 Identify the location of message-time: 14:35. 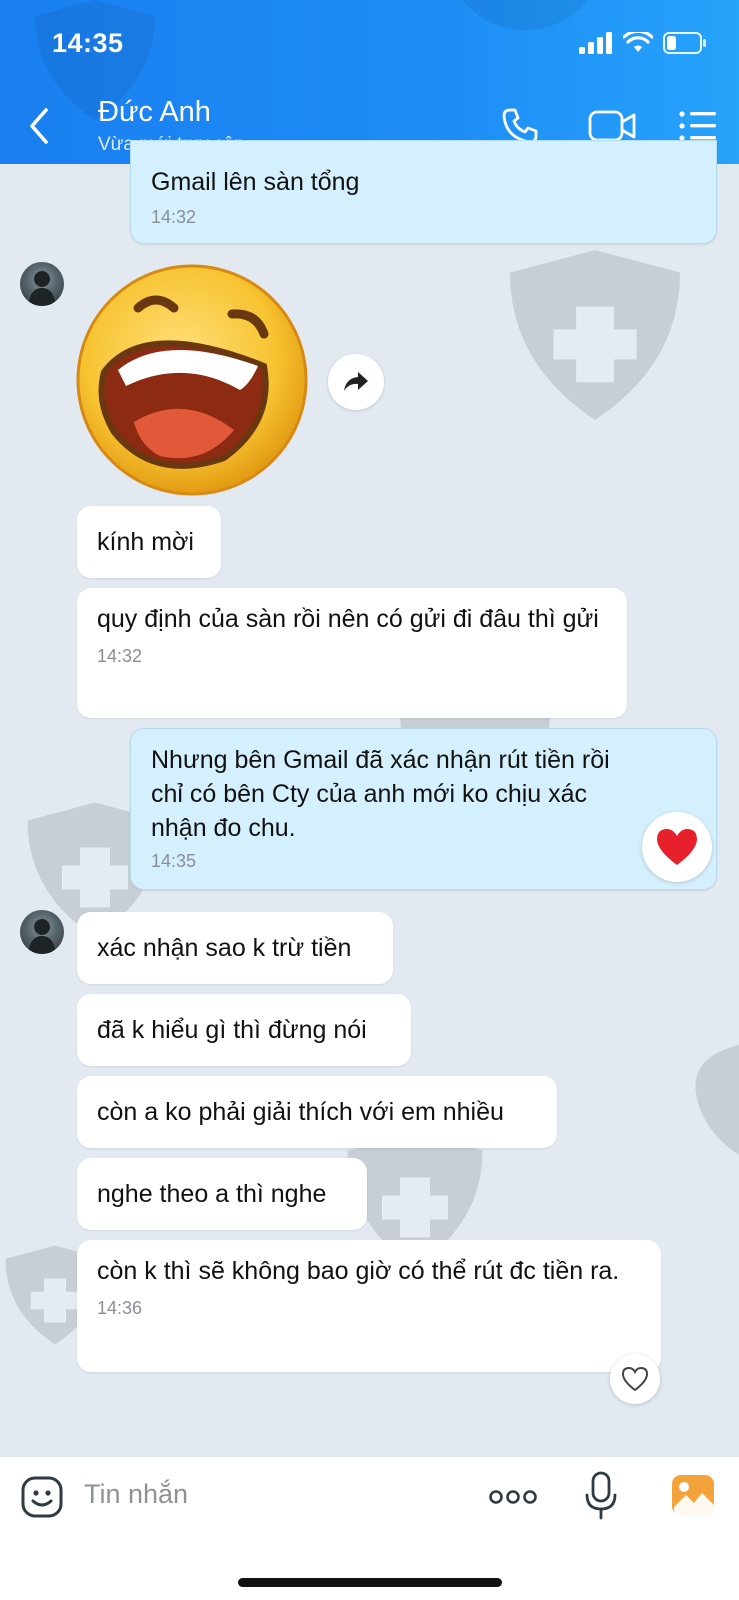
(174, 861).